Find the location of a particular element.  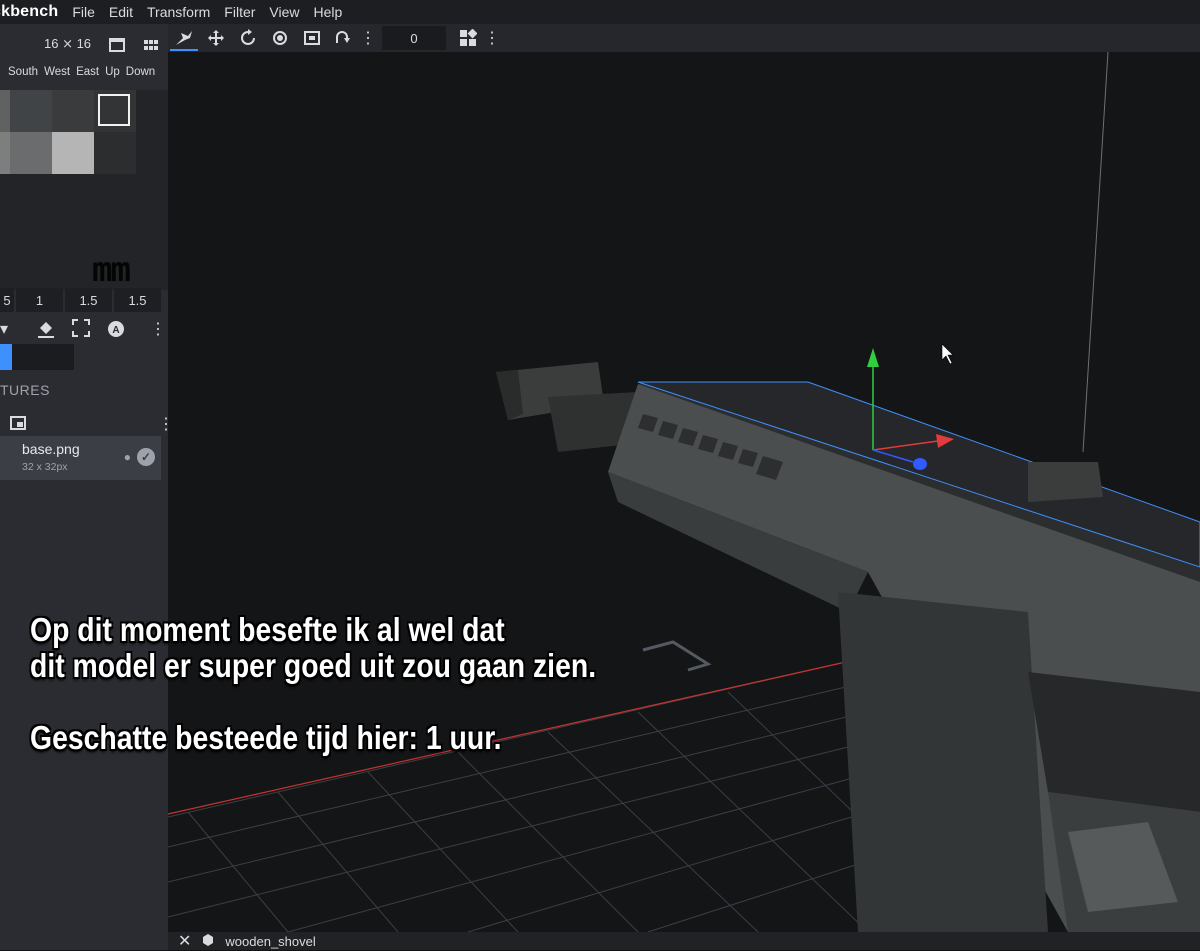

mouse-cursor-icon is located at coordinates (947, 354).